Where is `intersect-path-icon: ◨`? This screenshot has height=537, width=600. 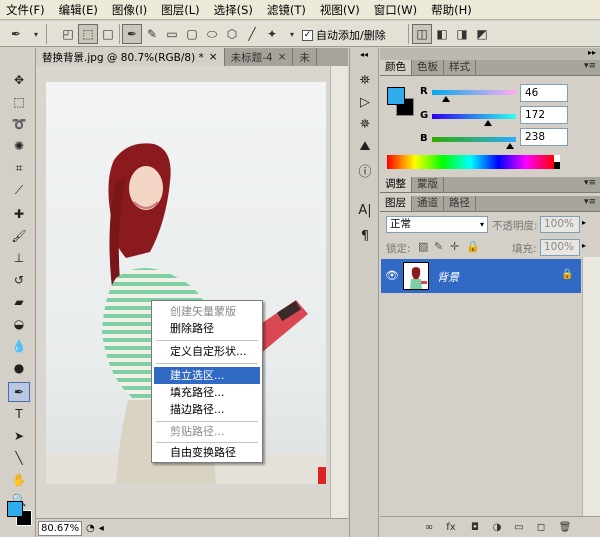
intersect-path-icon: ◨ is located at coordinates (462, 34).